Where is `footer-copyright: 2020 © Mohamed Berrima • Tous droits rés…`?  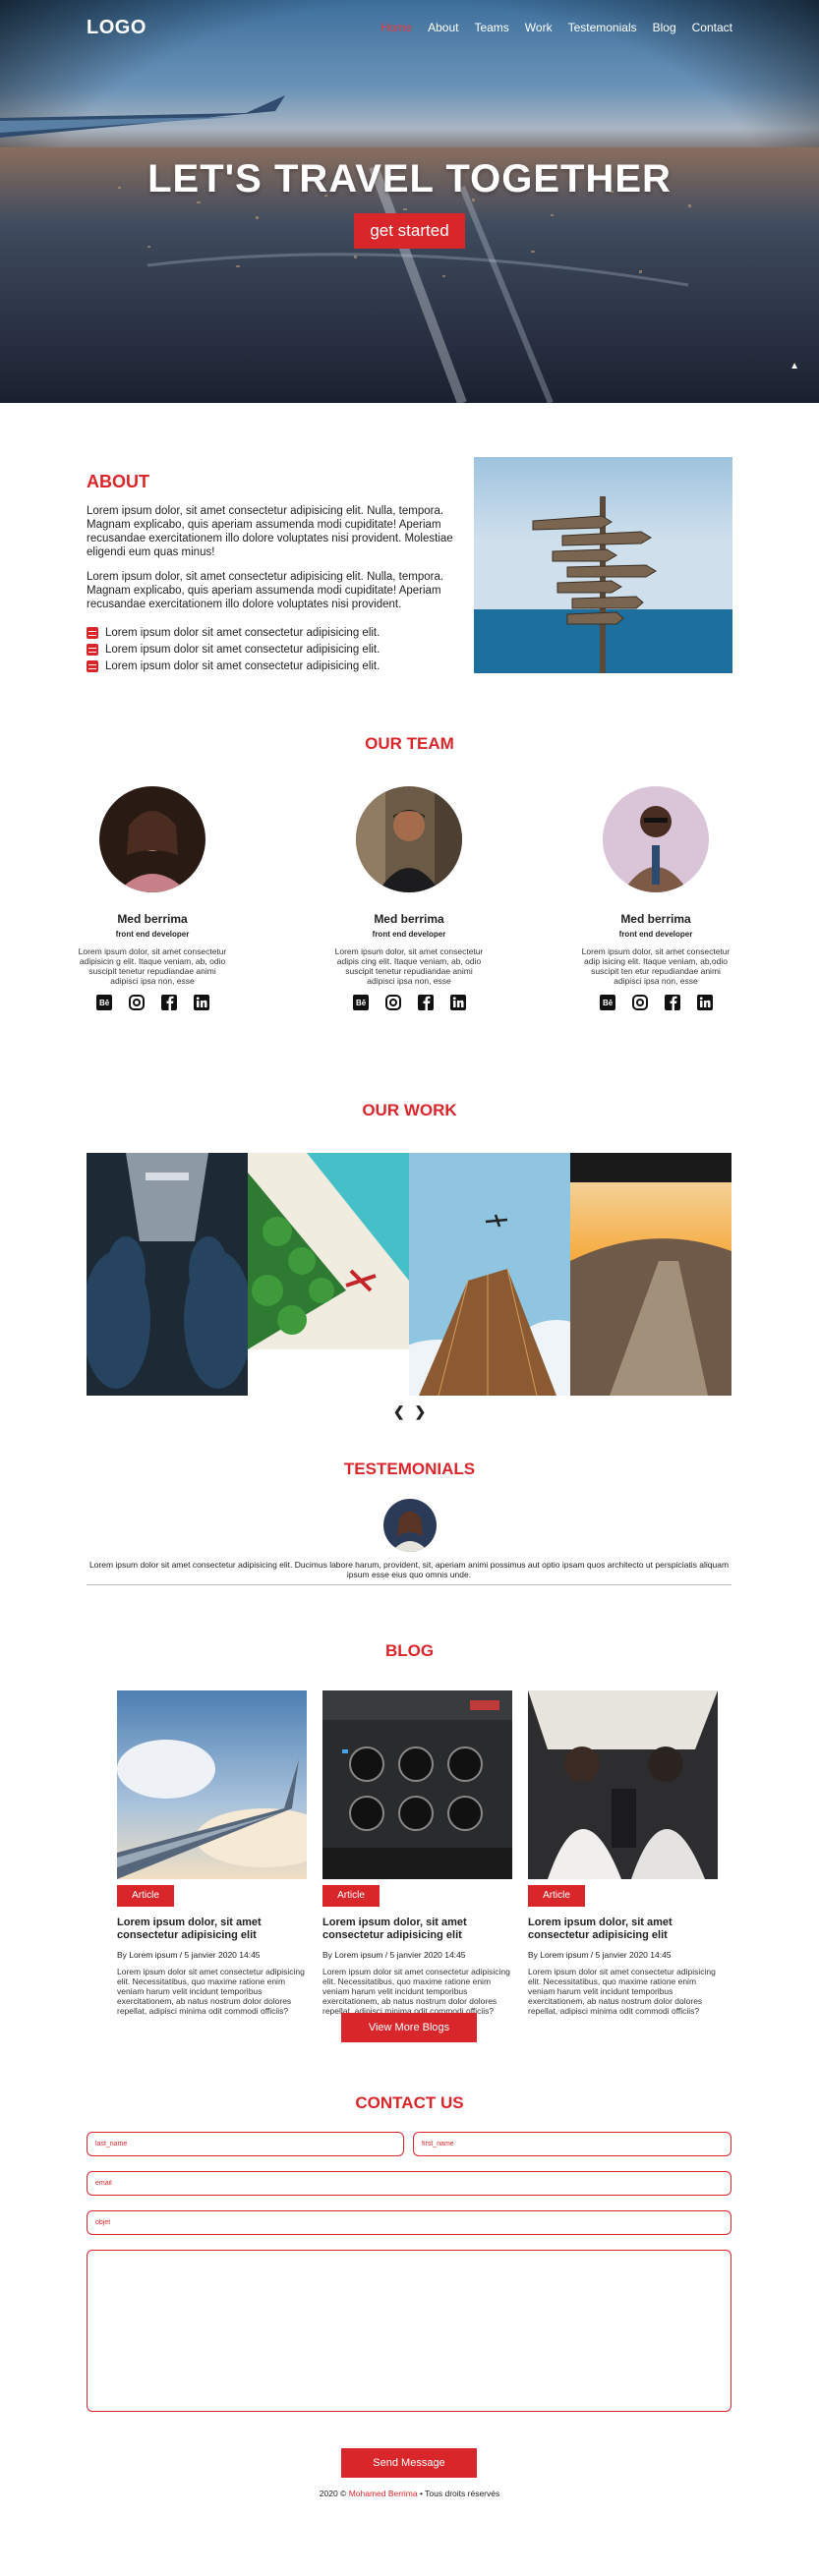 footer-copyright: 2020 © Mohamed Berrima • Tous droits rés… is located at coordinates (409, 2493).